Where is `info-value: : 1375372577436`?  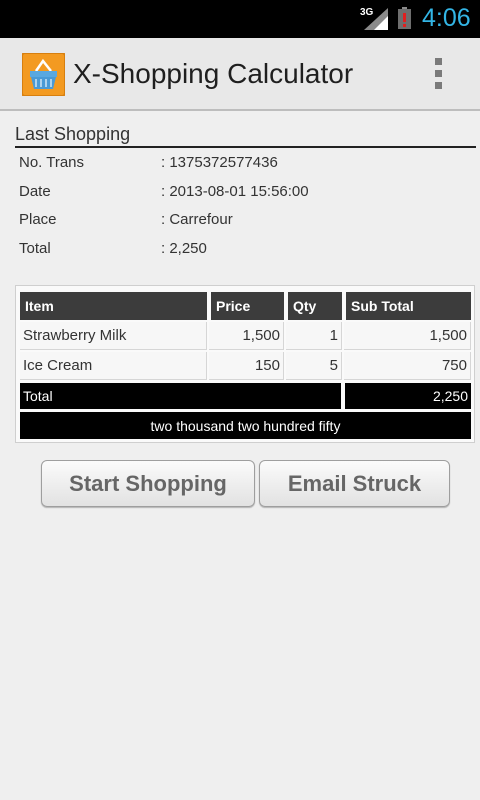
info-value: : 1375372577436 is located at coordinates (219, 162).